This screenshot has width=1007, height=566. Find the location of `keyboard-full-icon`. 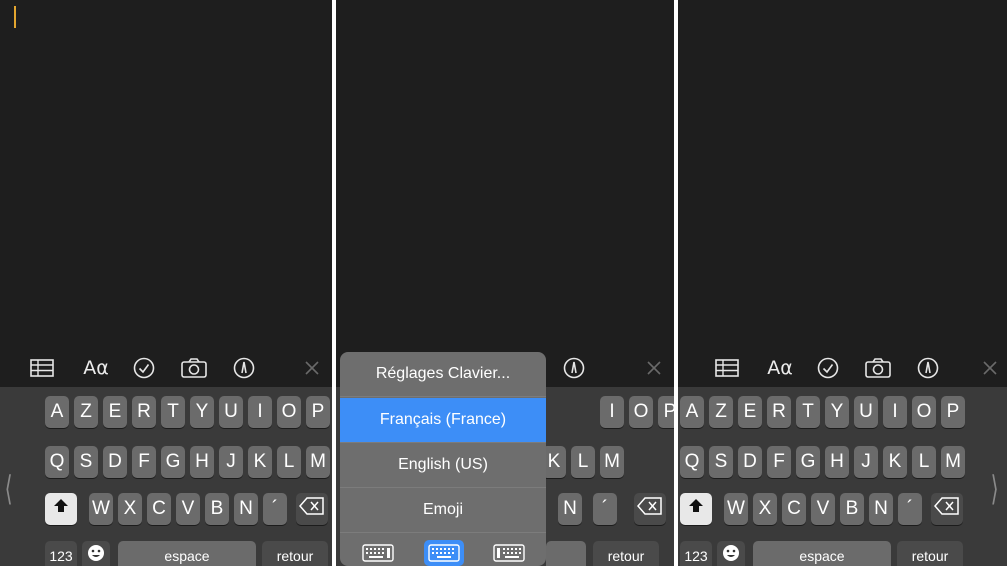

keyboard-full-icon is located at coordinates (444, 553).